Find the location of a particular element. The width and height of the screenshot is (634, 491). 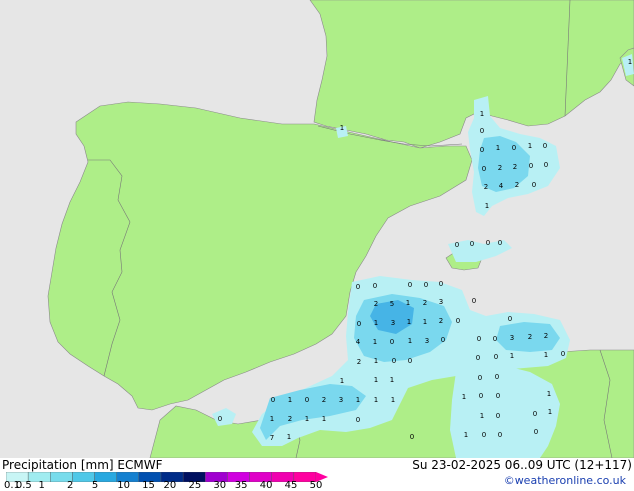

colorbar-label: 20 is located at coordinates (170, 485).